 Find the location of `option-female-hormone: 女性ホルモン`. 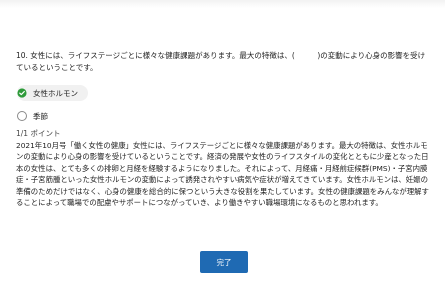

option-female-hormone: 女性ホルモン is located at coordinates (52, 93).